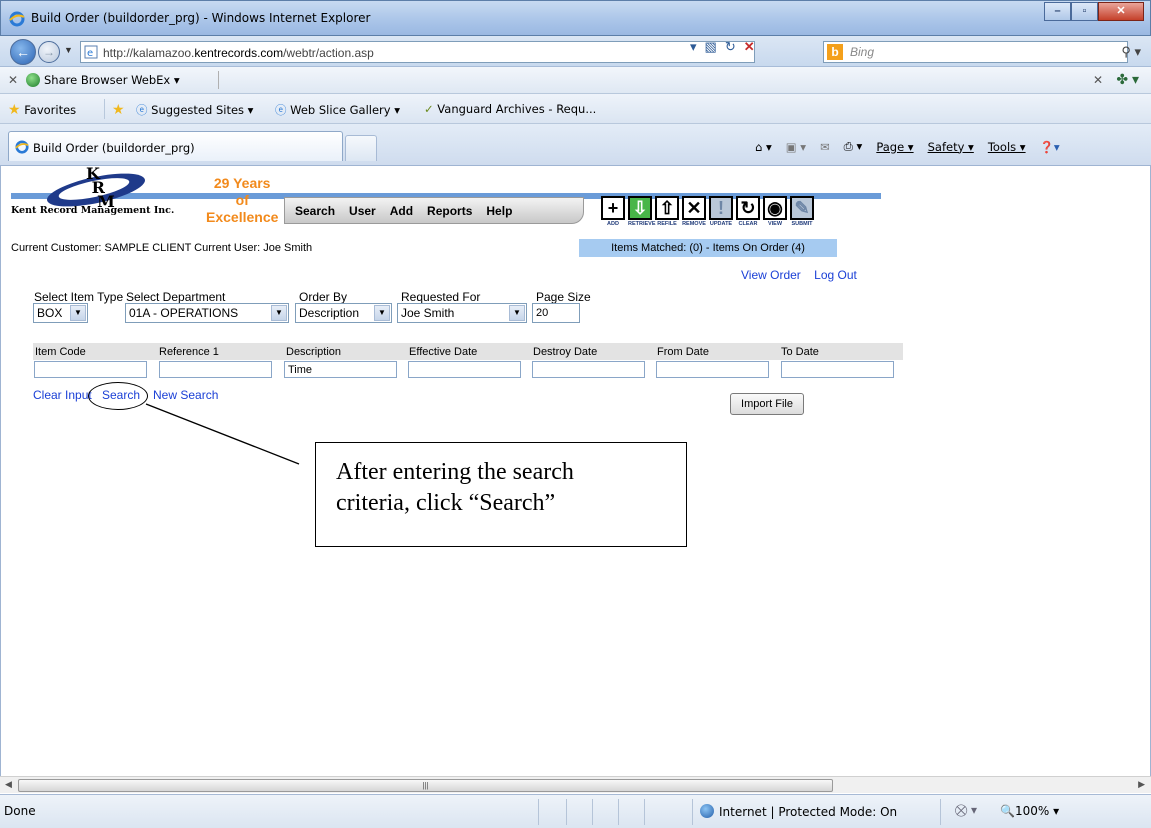 The width and height of the screenshot is (1151, 828). Describe the element at coordinates (708, 248) in the screenshot. I see `items-status: Items Matched: (0) - Items On Order (4)` at that location.